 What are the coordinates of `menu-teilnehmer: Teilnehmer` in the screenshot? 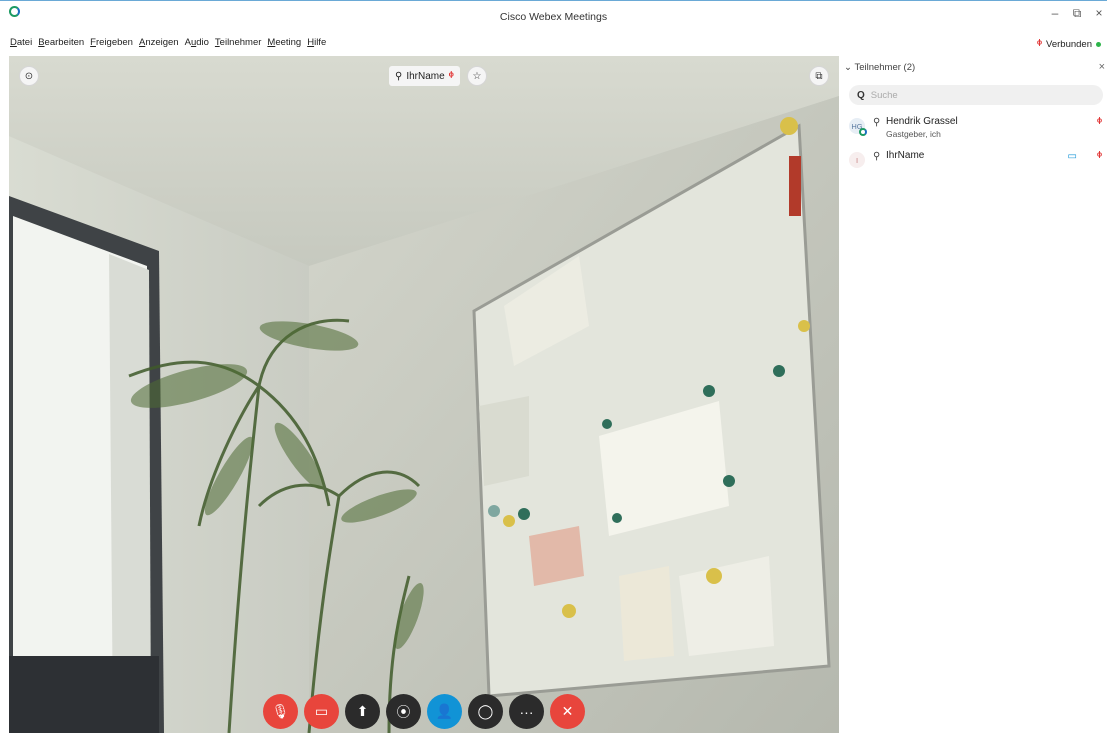 It's located at (238, 45).